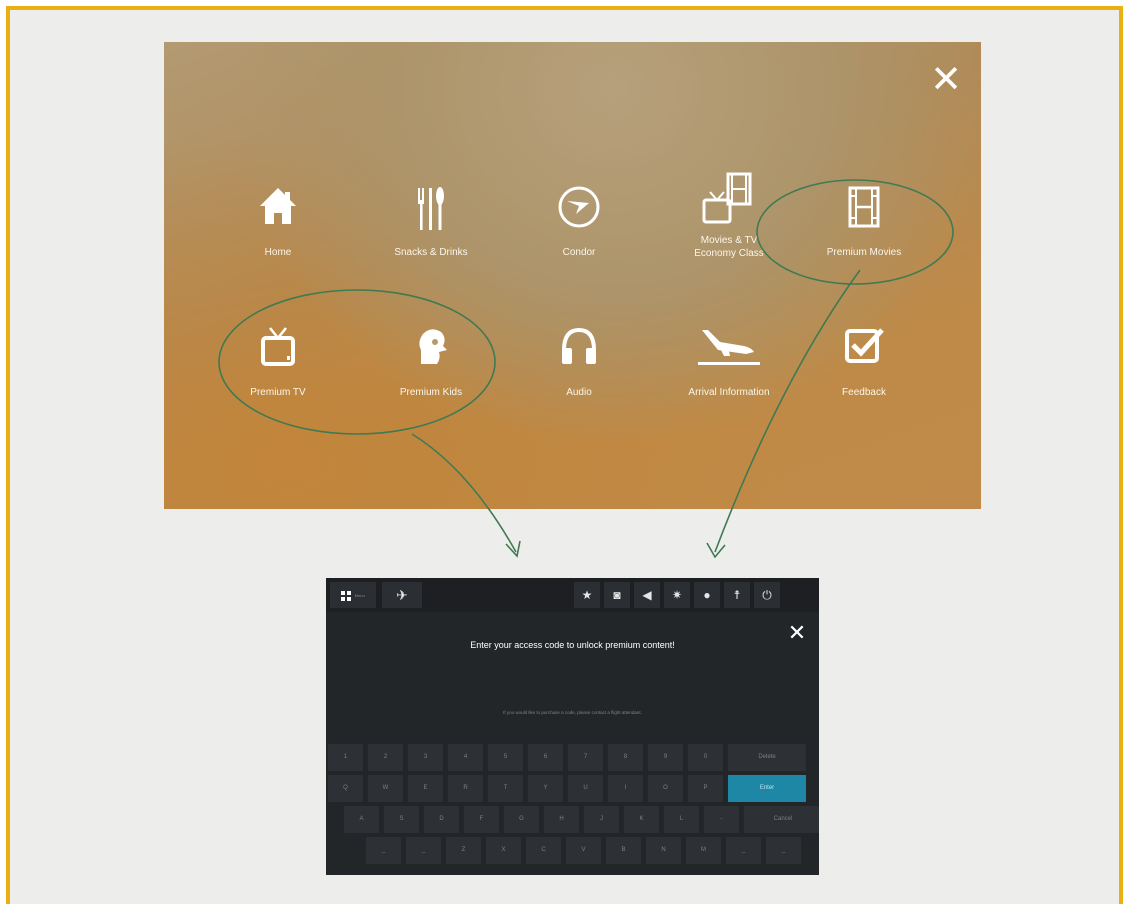  Describe the element at coordinates (481, 819) in the screenshot. I see `key-f: F` at that location.